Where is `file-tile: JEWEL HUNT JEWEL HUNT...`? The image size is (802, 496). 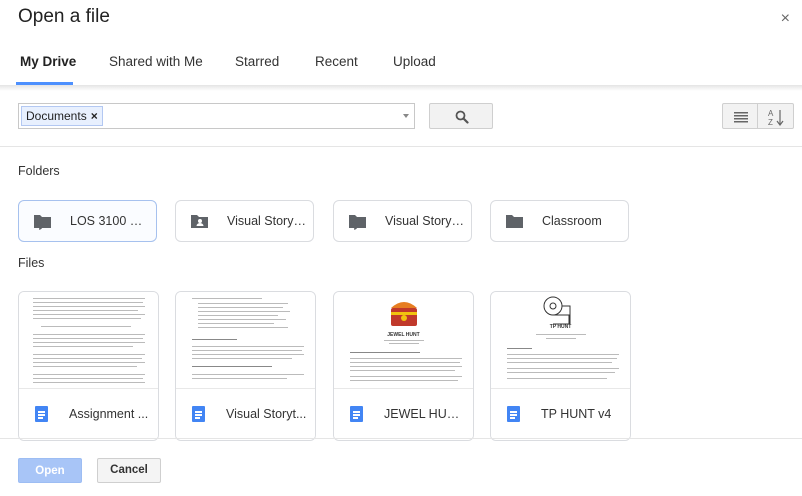 file-tile: JEWEL HUNT JEWEL HUNT... is located at coordinates (403, 366).